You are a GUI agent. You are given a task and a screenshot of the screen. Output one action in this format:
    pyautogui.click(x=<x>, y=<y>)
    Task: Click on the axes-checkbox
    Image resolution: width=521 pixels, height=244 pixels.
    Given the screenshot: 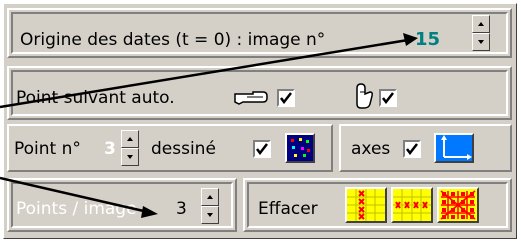 What is the action you would take?
    pyautogui.click(x=412, y=149)
    